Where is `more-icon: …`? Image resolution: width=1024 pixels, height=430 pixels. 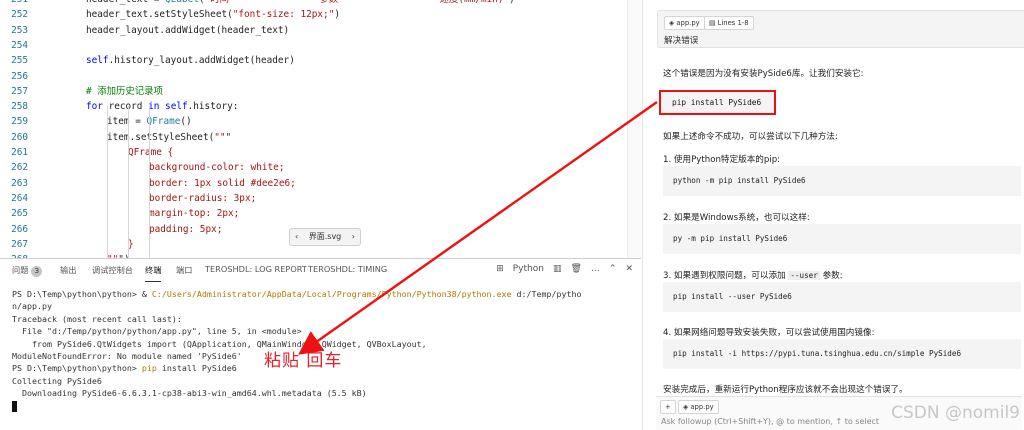
more-icon: … is located at coordinates (595, 269).